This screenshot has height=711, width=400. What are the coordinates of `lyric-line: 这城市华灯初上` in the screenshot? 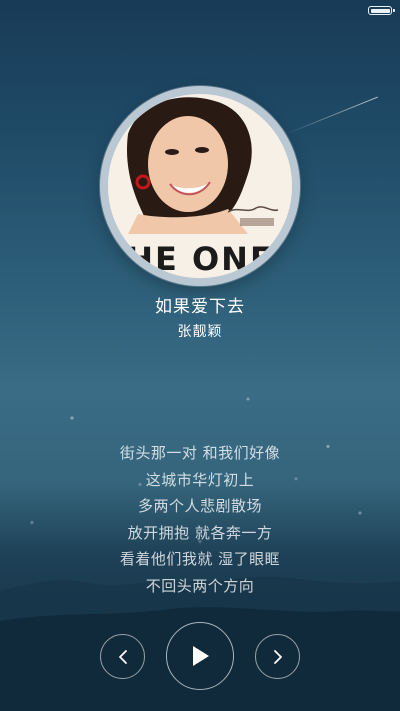 It's located at (200, 479).